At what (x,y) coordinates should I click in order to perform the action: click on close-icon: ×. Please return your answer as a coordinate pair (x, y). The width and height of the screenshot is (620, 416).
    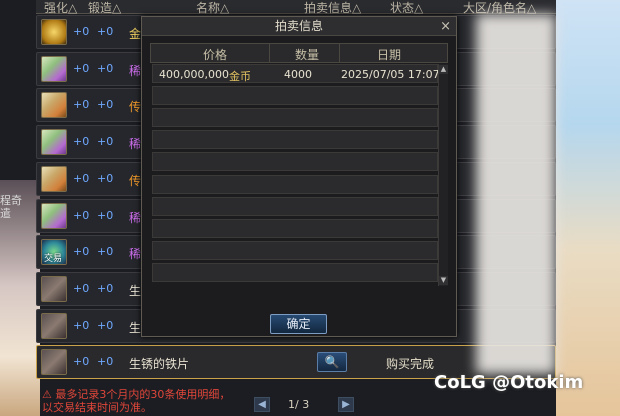
    Looking at the image, I should click on (445, 27).